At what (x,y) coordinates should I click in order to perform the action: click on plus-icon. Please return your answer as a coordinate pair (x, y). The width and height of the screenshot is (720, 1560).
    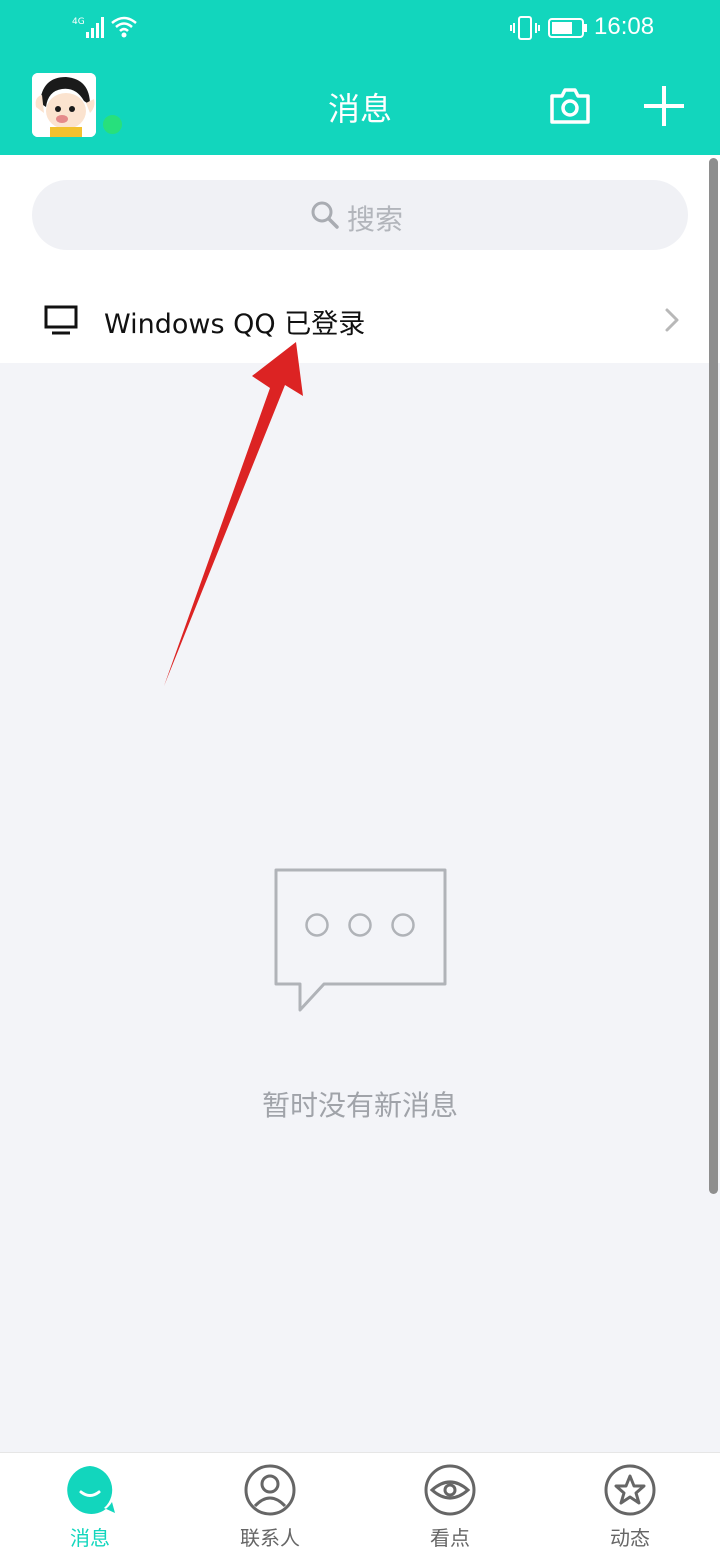
    Looking at the image, I should click on (664, 106).